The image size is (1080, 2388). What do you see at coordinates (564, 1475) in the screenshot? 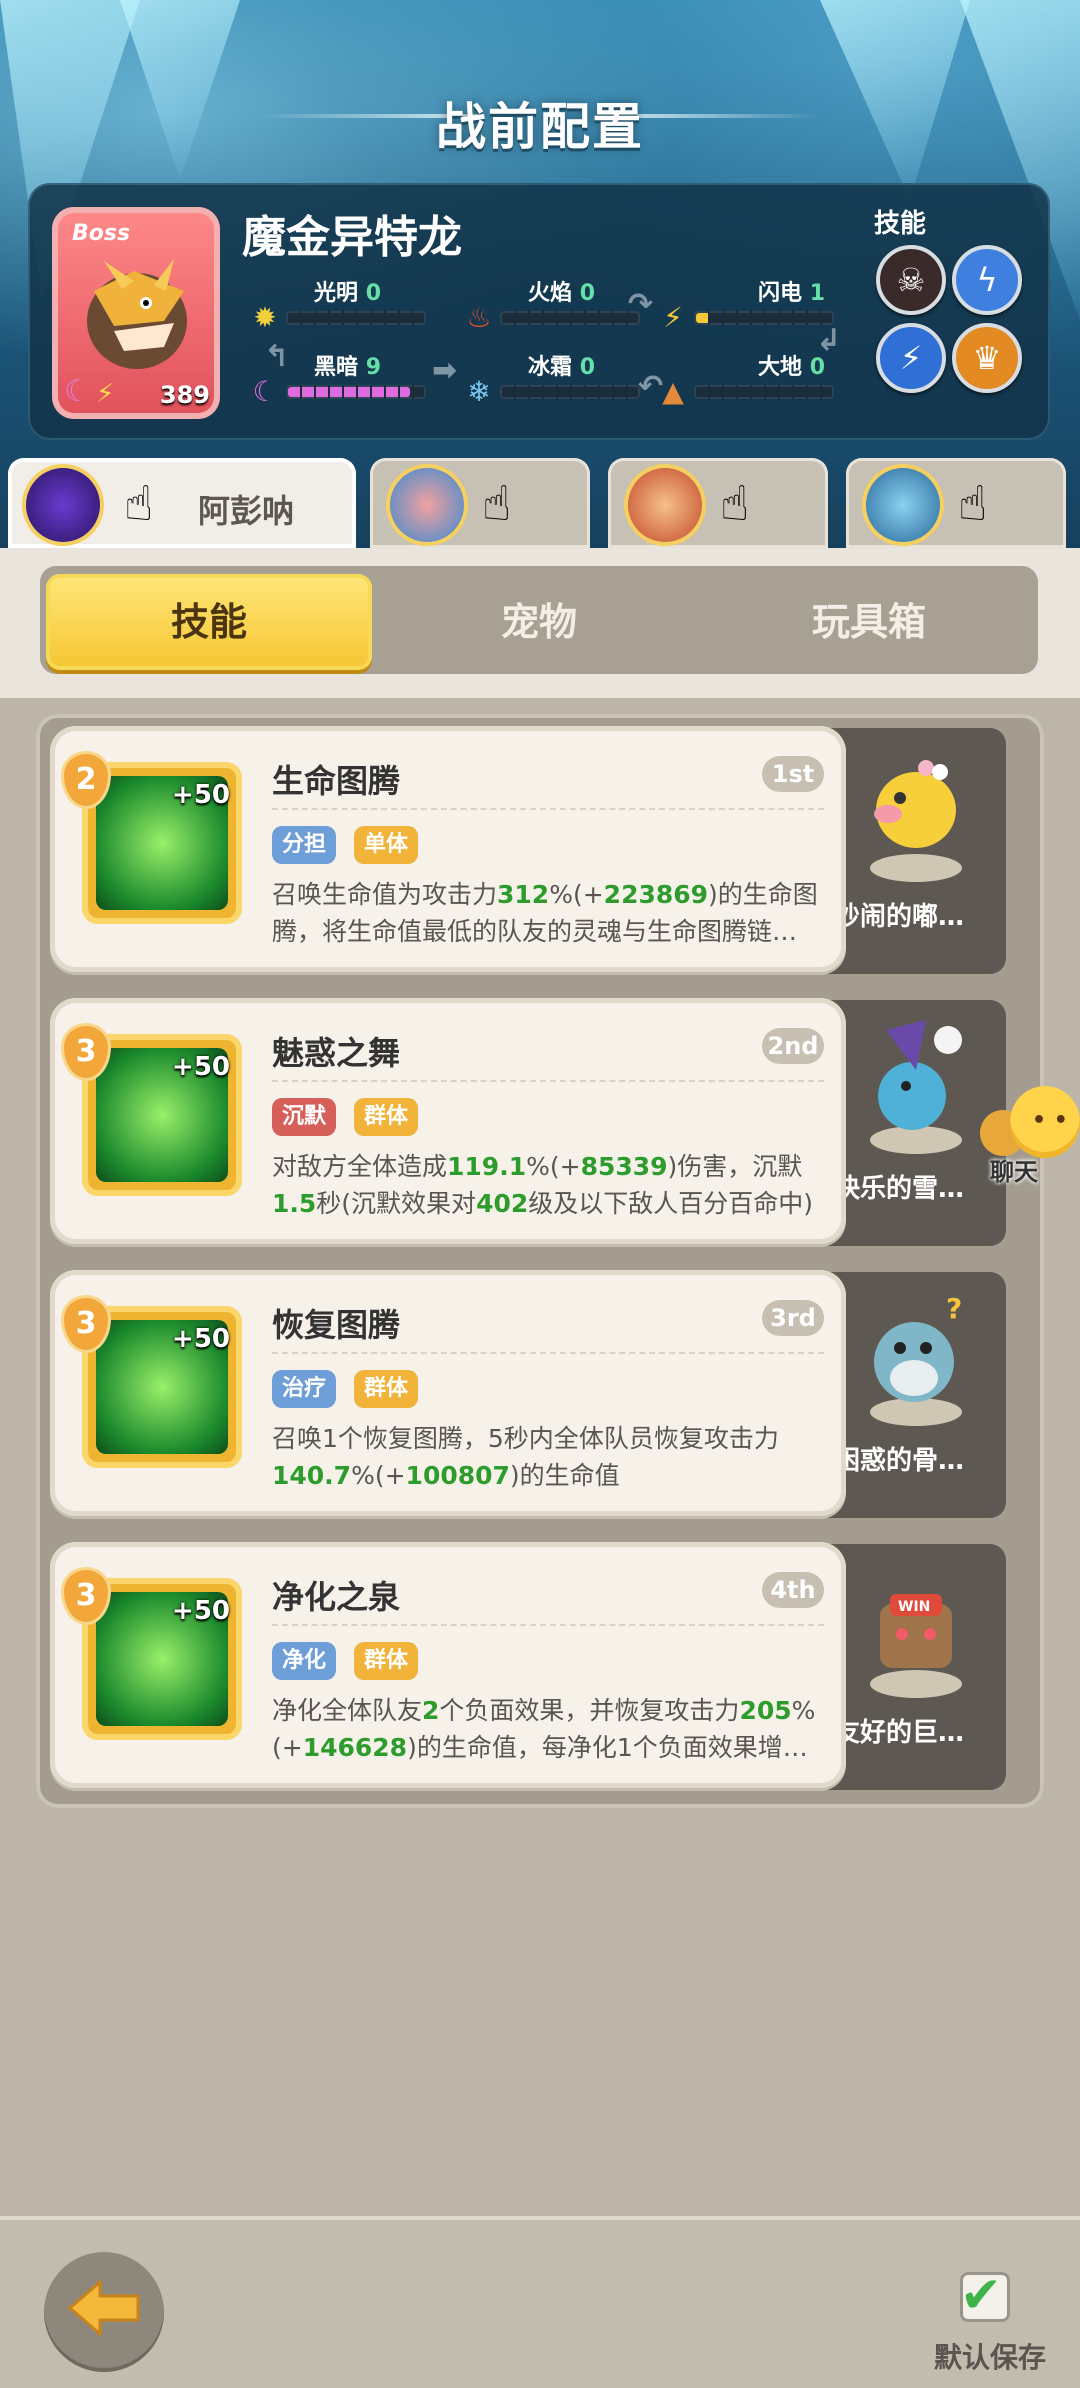
I see `description-text: )的生命值` at bounding box center [564, 1475].